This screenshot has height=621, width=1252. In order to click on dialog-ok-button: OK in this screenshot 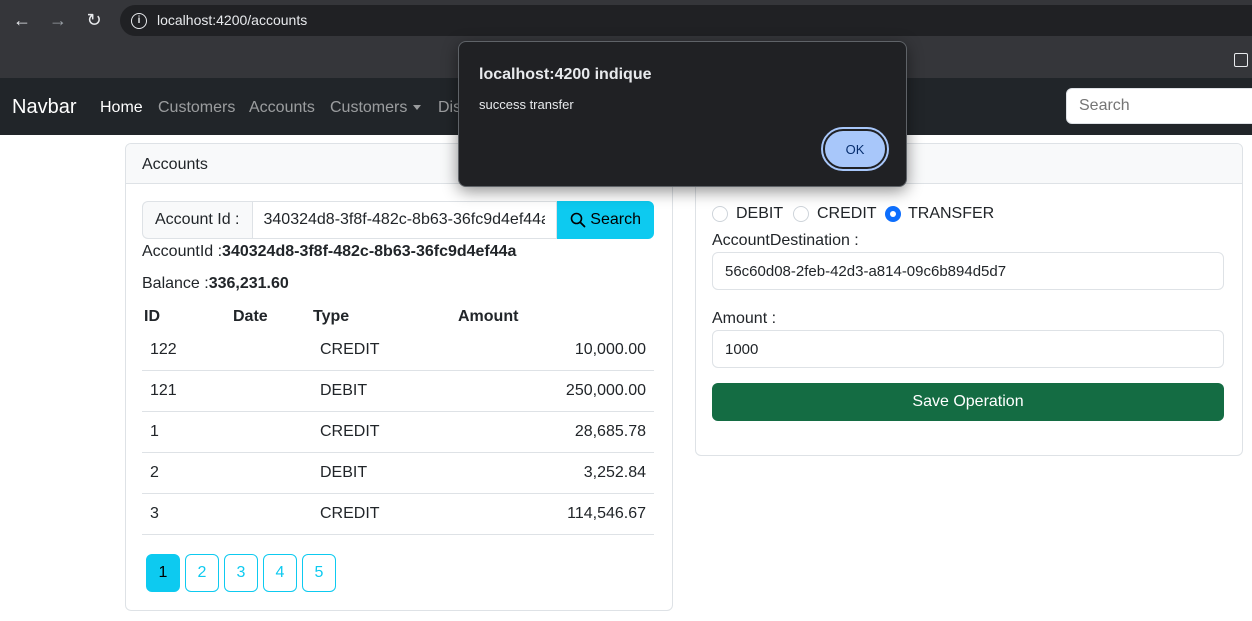, I will do `click(855, 149)`.